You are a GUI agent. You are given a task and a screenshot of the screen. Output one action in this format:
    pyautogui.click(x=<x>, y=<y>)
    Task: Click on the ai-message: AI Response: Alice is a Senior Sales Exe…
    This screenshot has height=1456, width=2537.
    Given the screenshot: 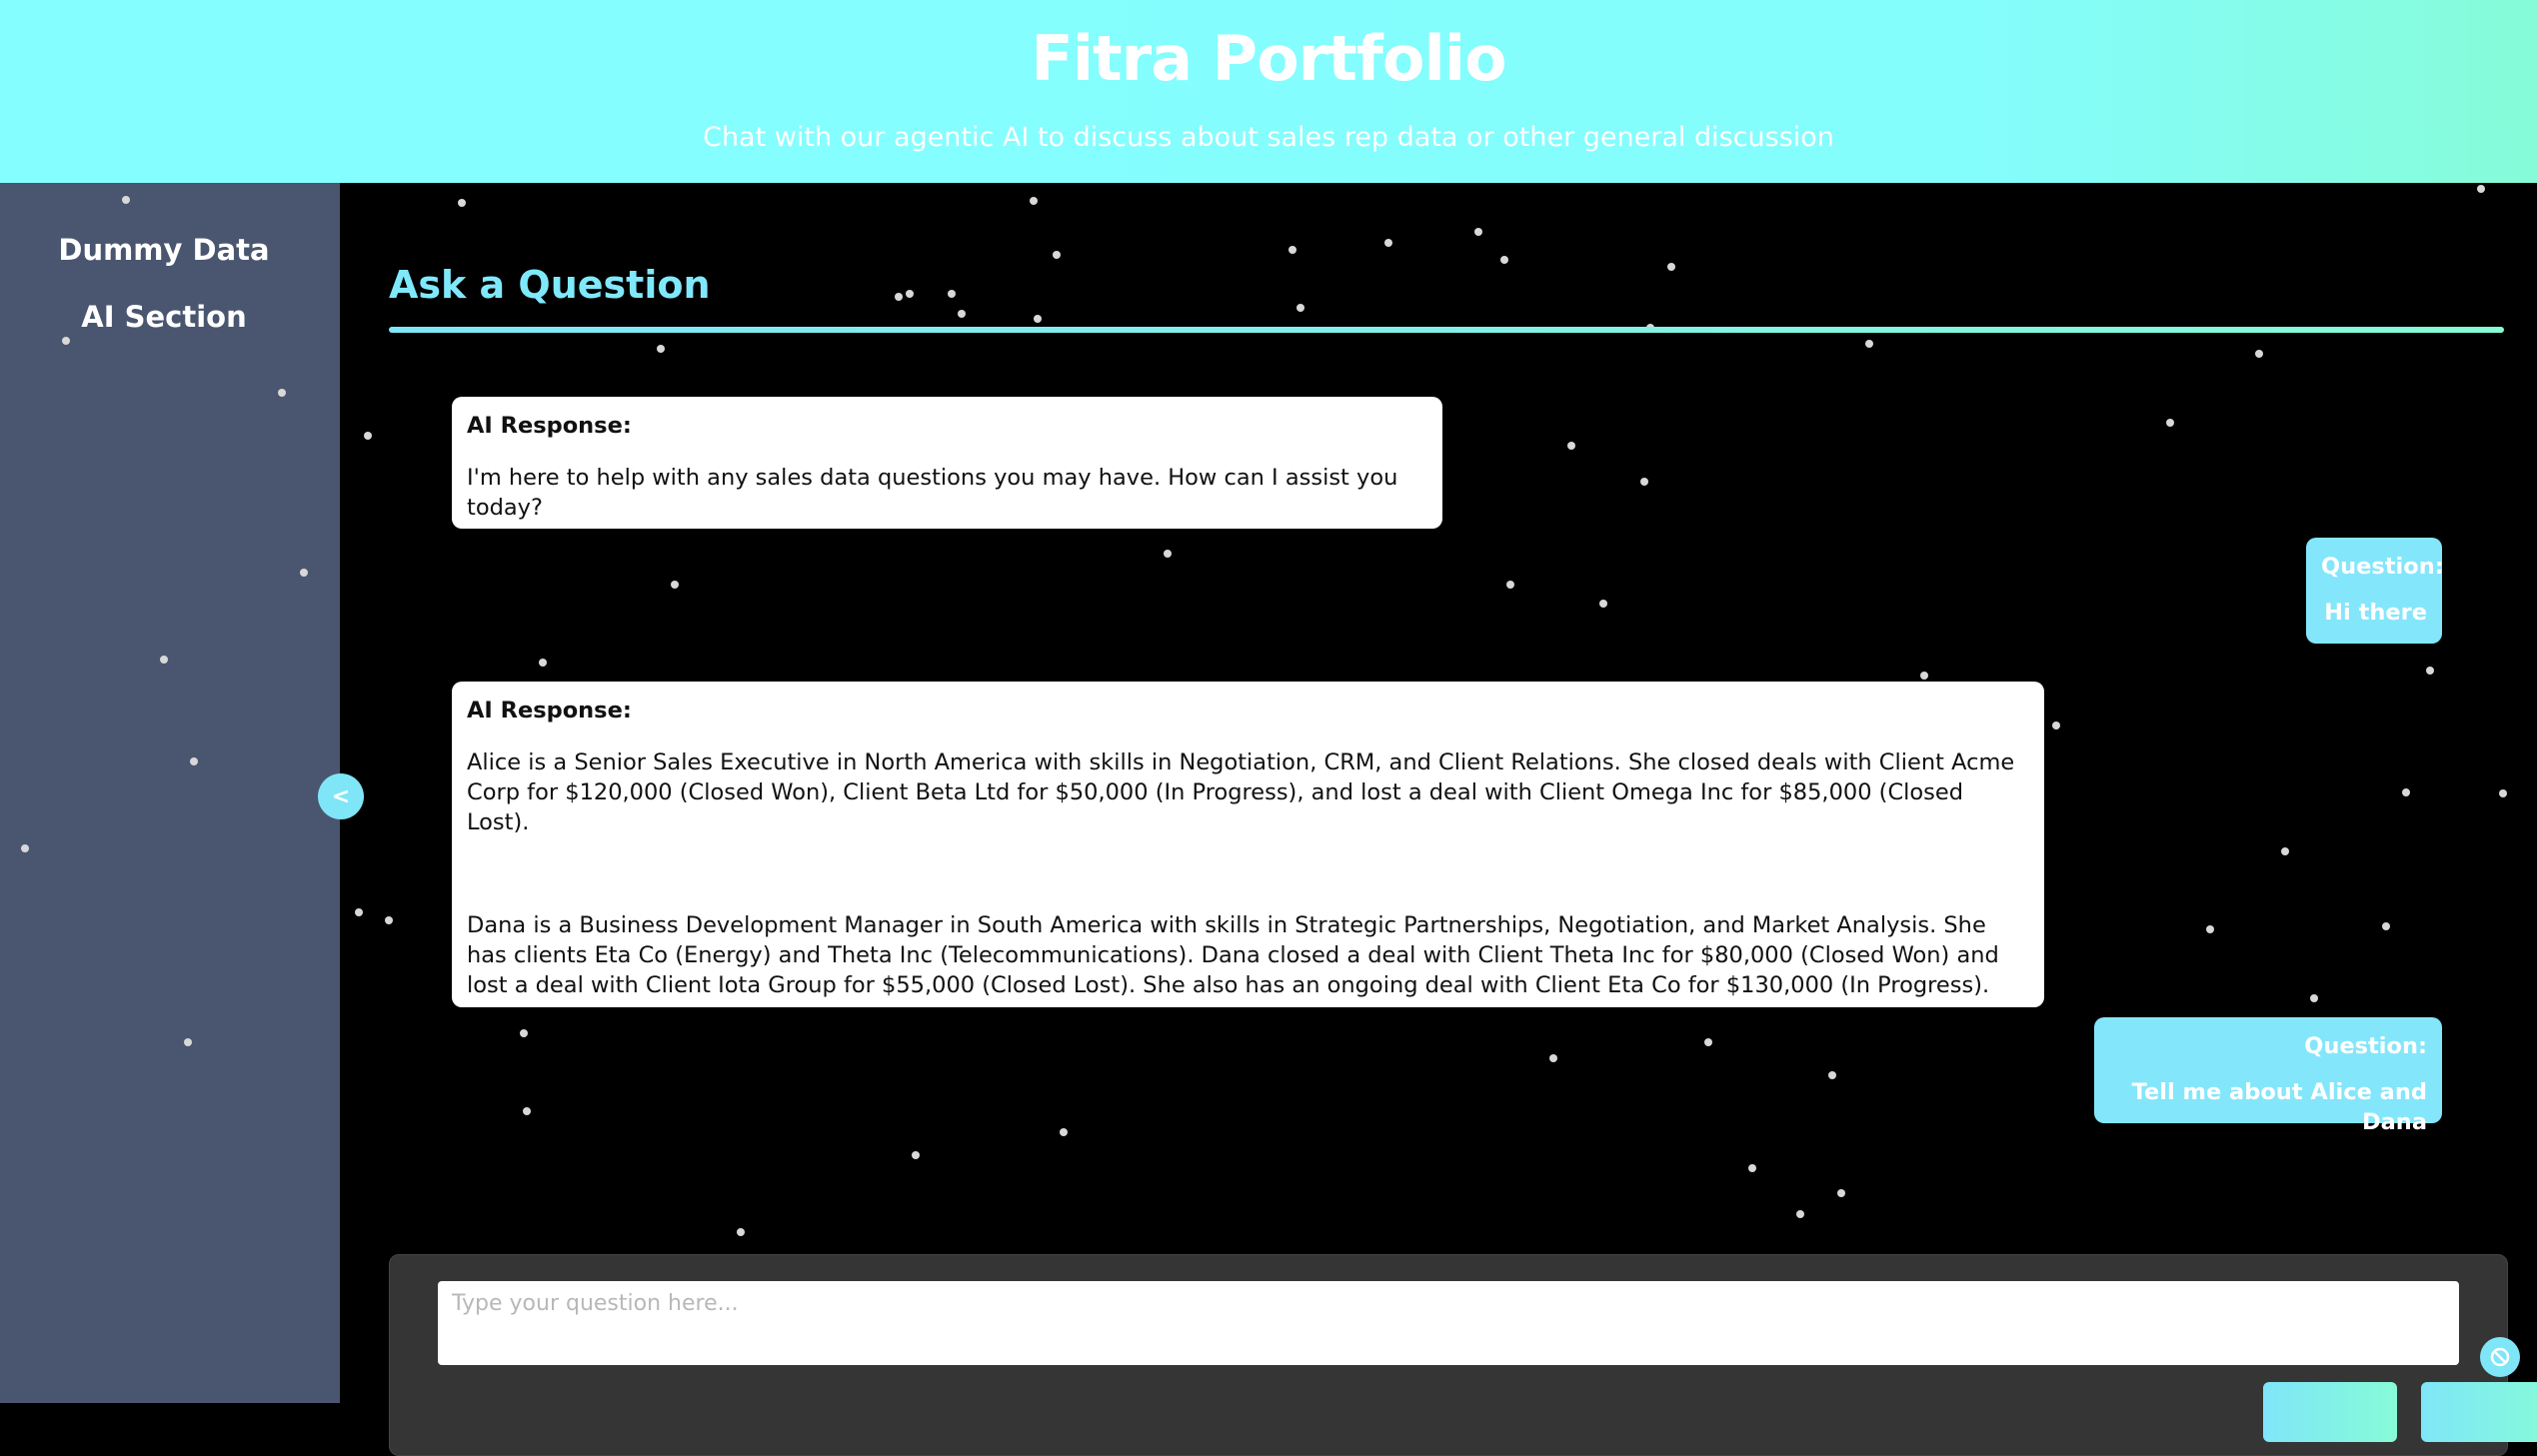 What is the action you would take?
    pyautogui.click(x=1248, y=844)
    